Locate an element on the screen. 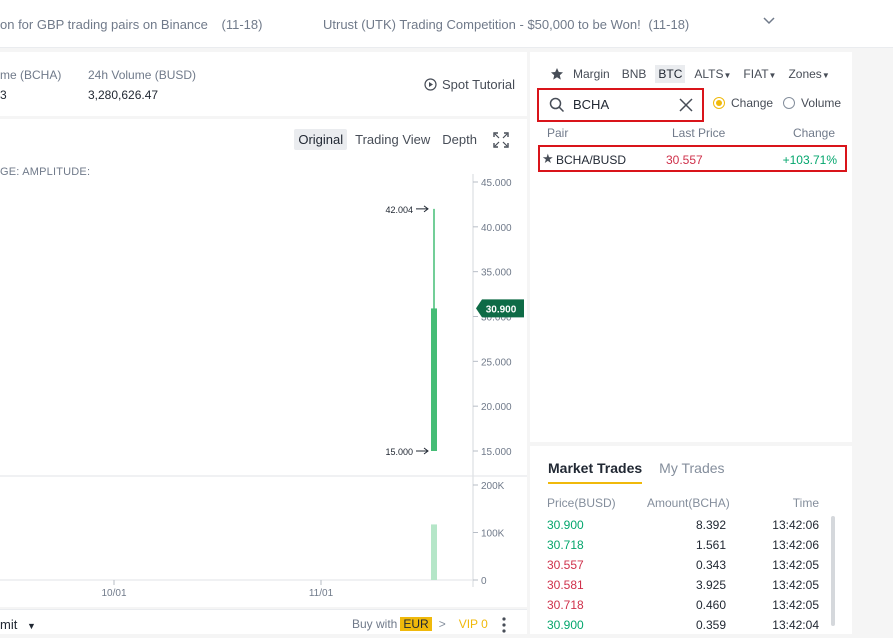  volume-base-value: 3 is located at coordinates (3, 95).